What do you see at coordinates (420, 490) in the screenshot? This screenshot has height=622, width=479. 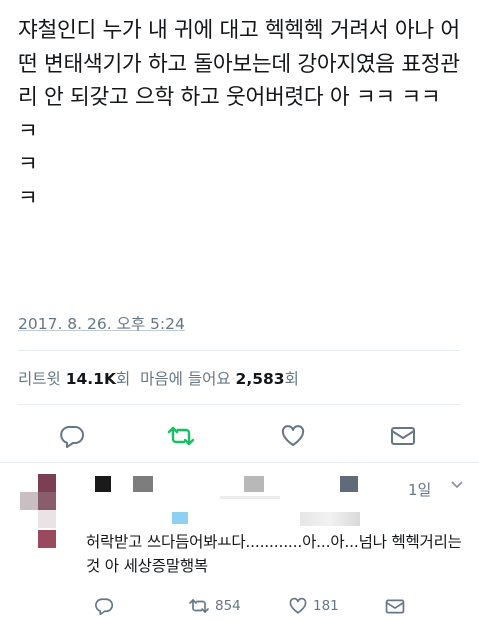 I see `reply-date: 1일` at bounding box center [420, 490].